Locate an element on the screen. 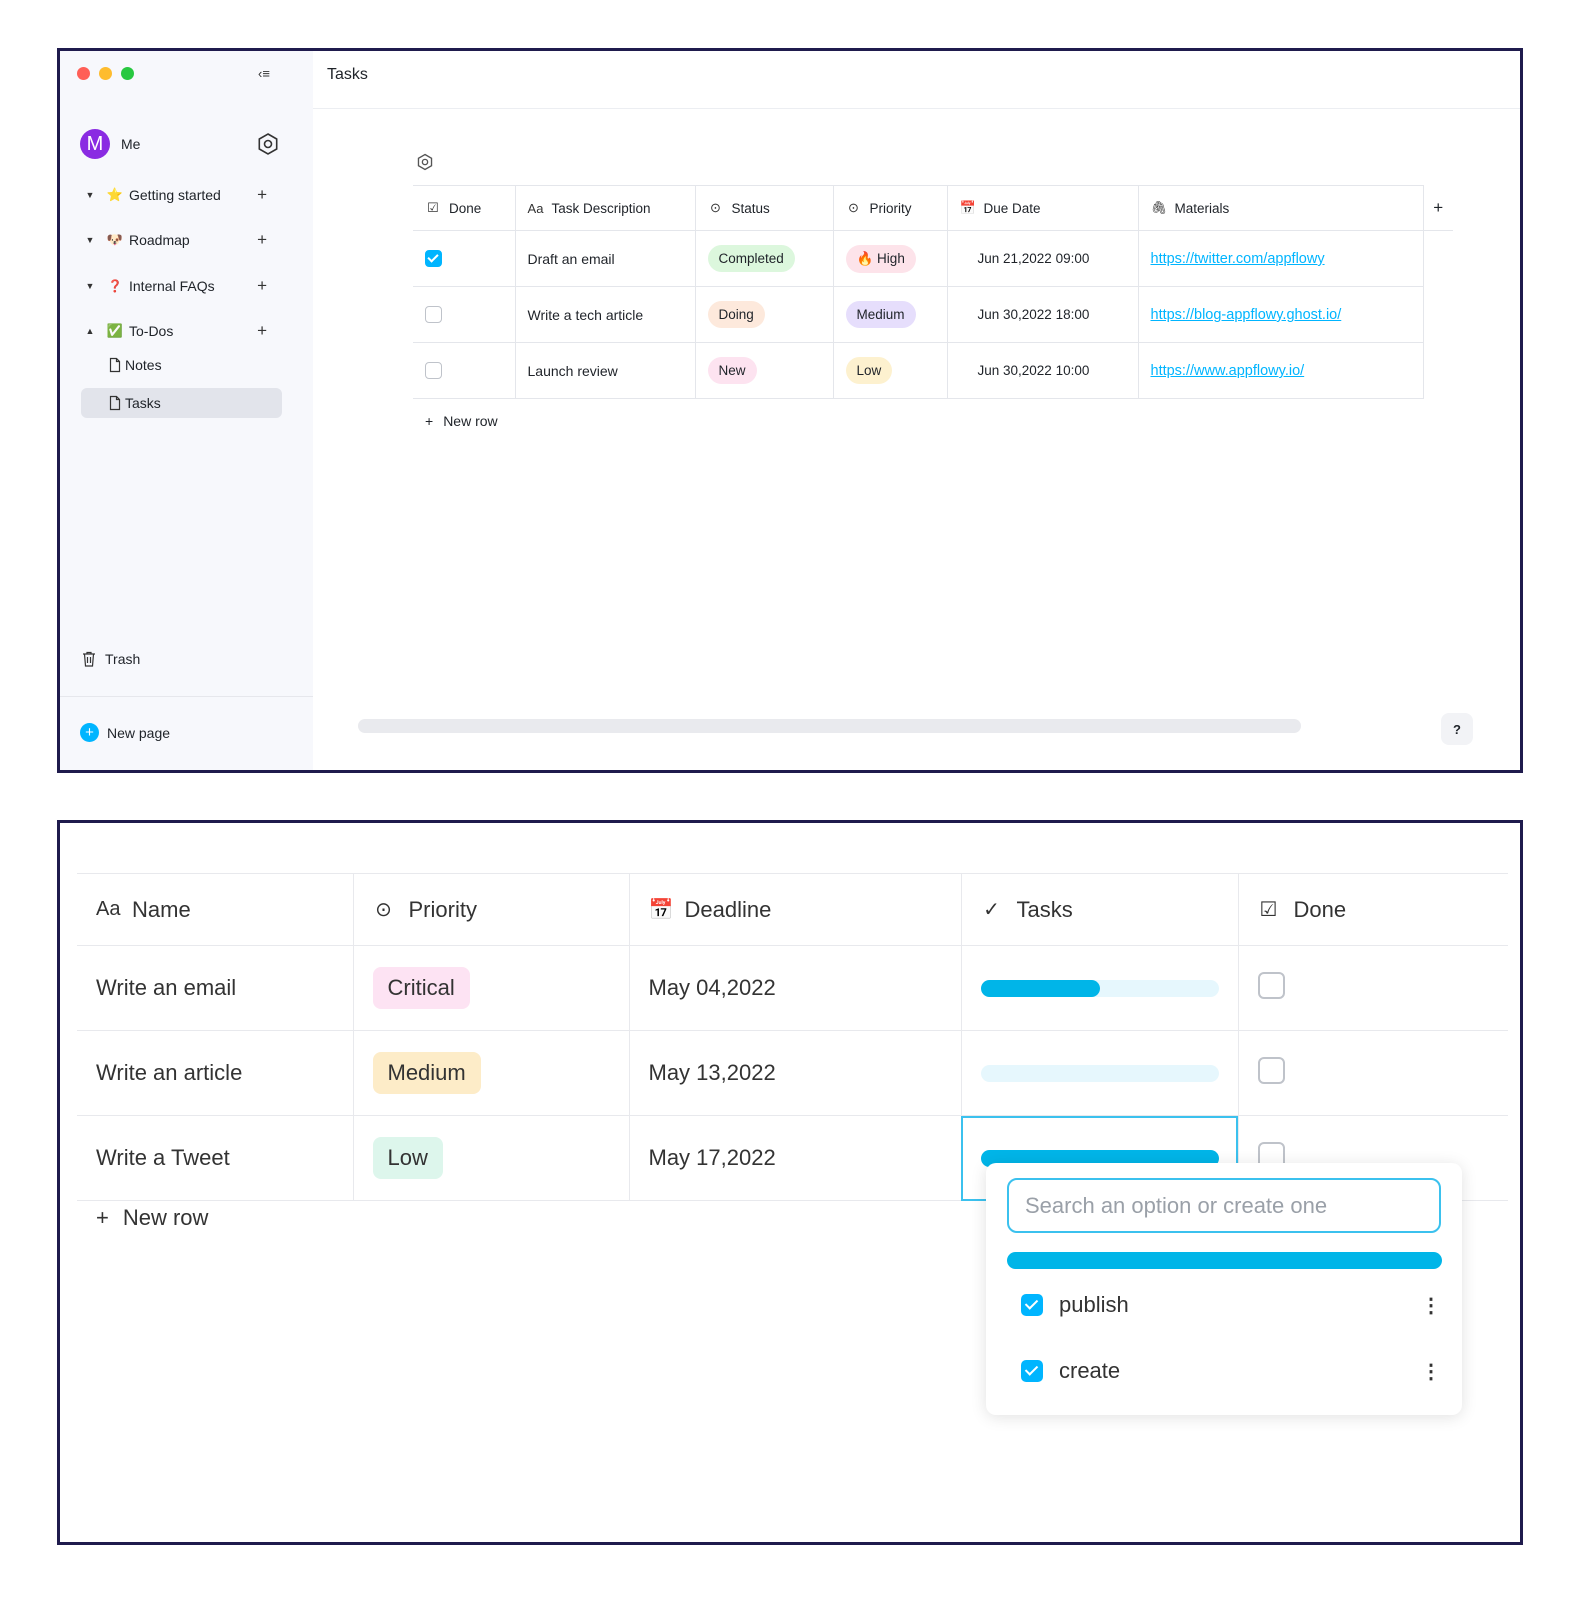 This screenshot has height=1600, width=1580. status-cell: Completed is located at coordinates (764, 258).